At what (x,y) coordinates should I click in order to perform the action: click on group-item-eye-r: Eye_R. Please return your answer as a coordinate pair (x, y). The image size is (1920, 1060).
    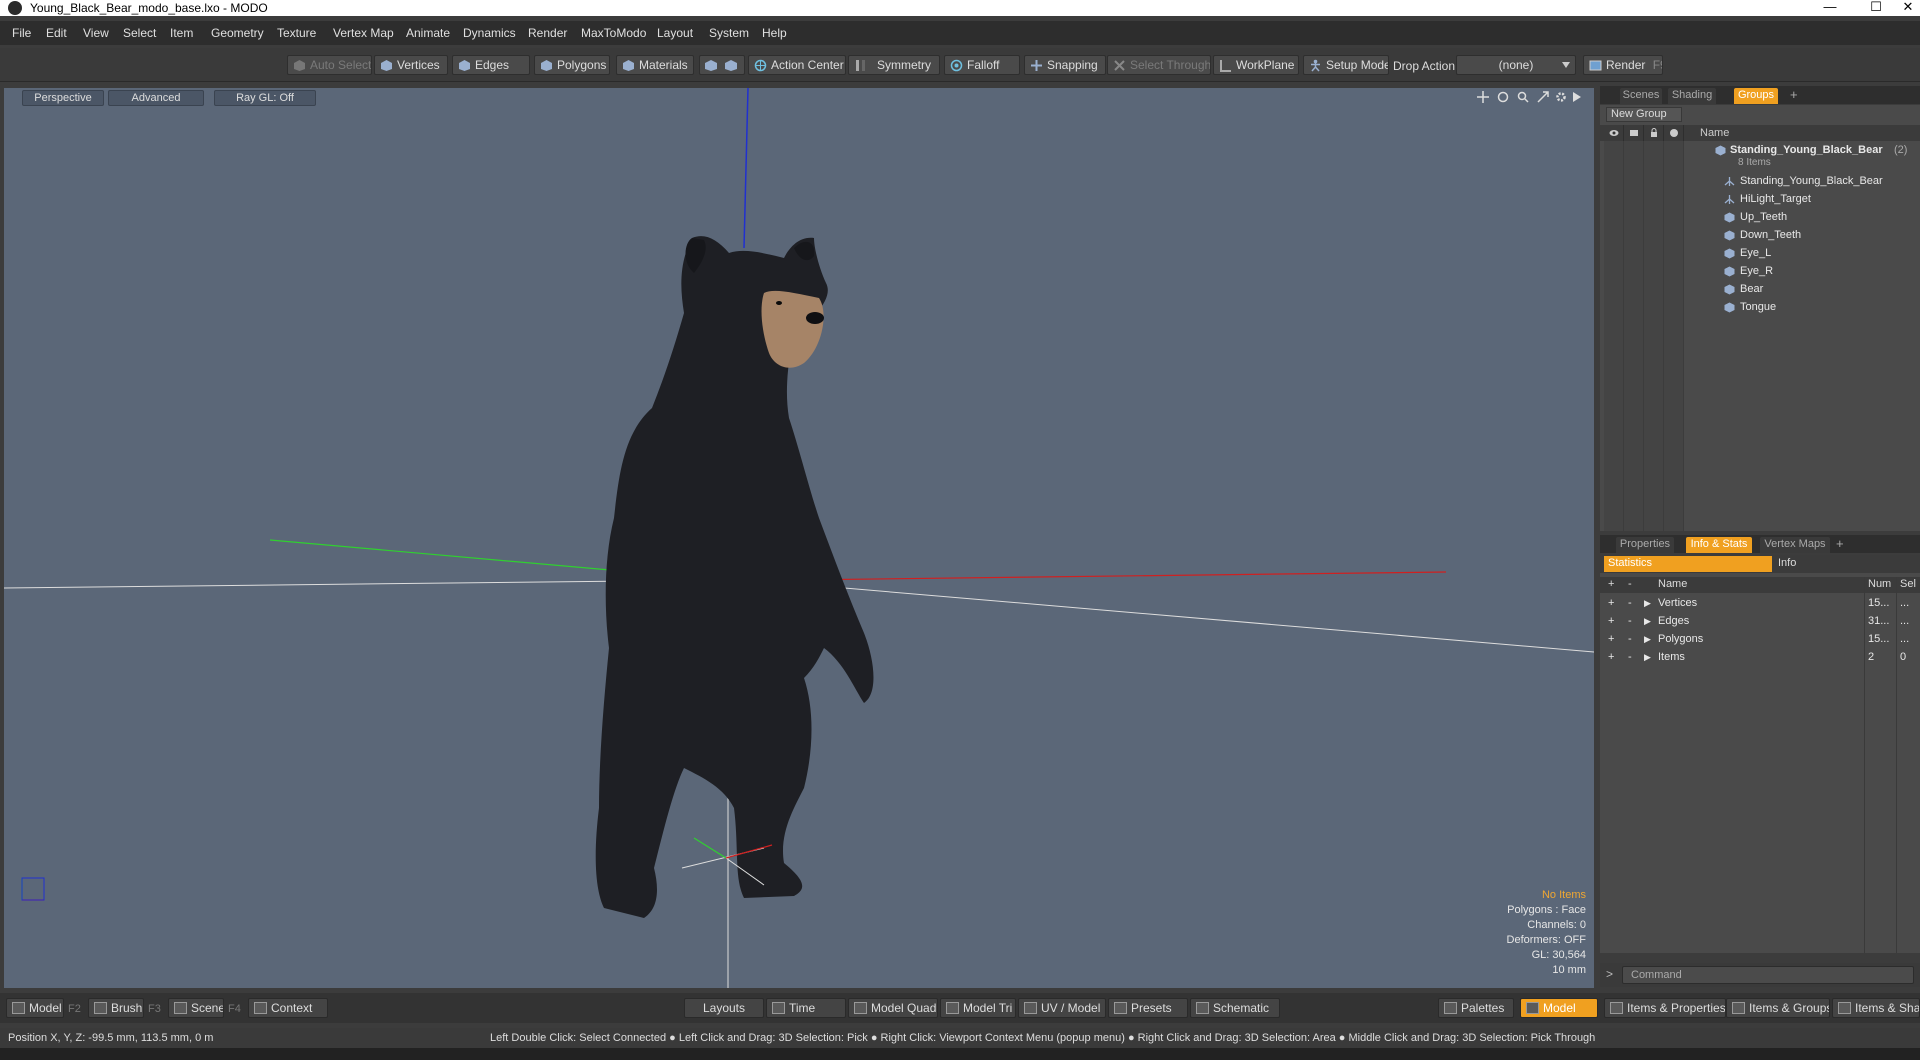
    Looking at the image, I should click on (1760, 271).